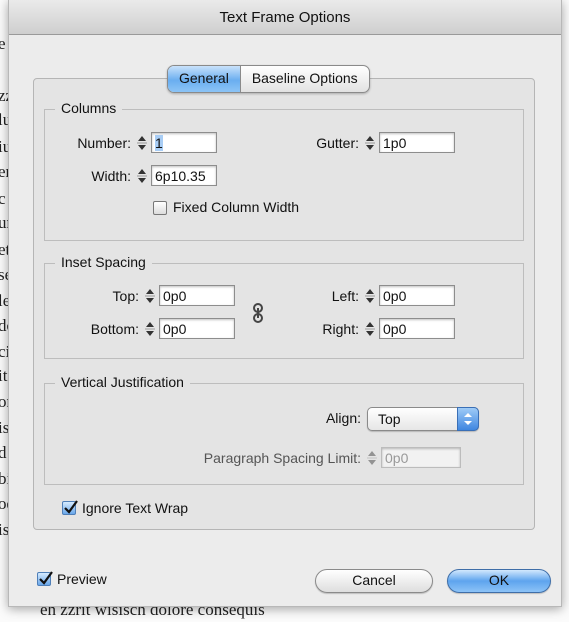 This screenshot has width=569, height=622. Describe the element at coordinates (417, 142) in the screenshot. I see `gutter-field: 1p0` at that location.